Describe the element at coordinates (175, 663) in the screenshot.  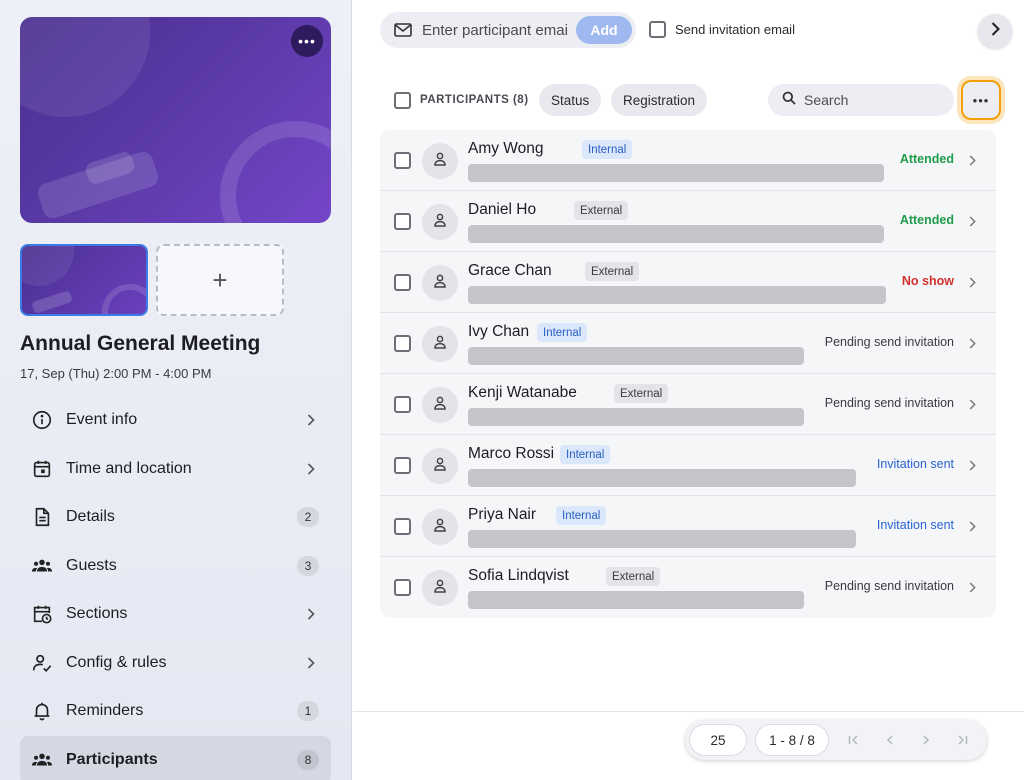
I see `sidebar-item-config-rules: Config & rules` at that location.